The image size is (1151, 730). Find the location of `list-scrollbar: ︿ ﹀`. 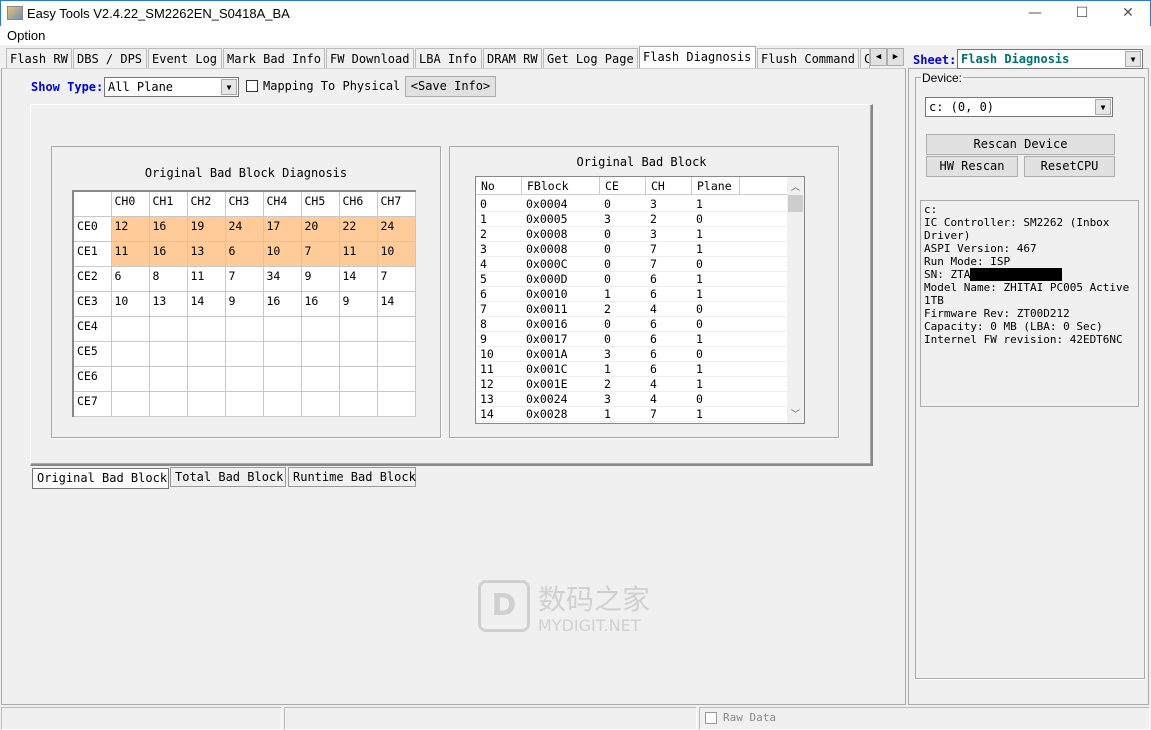

list-scrollbar: ︿ ﹀ is located at coordinates (795, 300).